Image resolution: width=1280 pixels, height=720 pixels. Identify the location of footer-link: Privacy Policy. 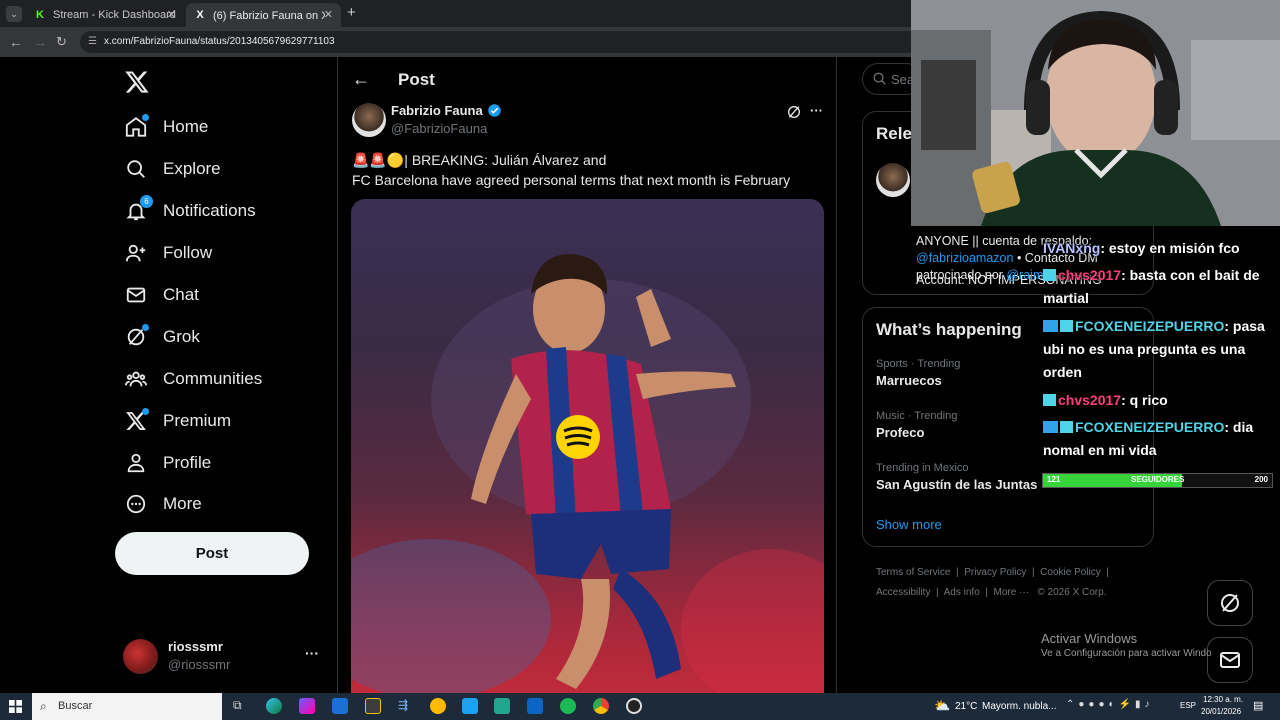
(995, 572).